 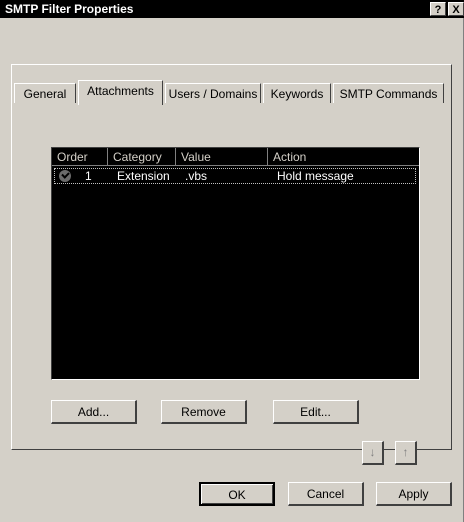 I want to click on down-arrow-icon: ↓, so click(x=372, y=452).